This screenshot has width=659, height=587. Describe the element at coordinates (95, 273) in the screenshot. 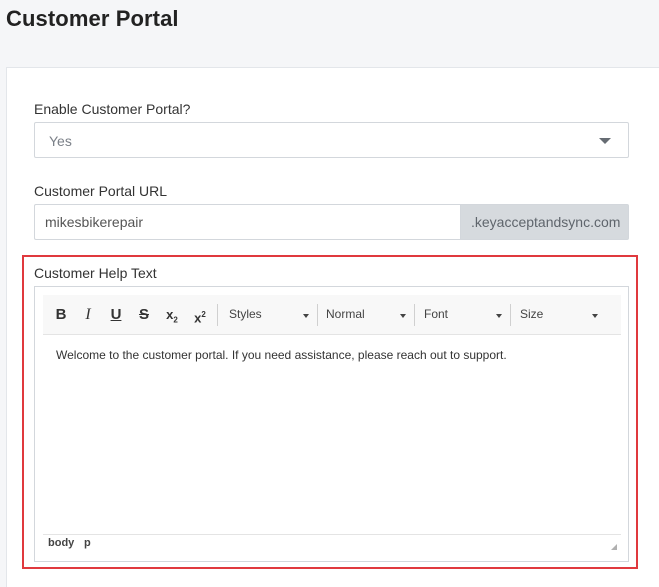

I see `help-text-label: Customer Help Text` at that location.